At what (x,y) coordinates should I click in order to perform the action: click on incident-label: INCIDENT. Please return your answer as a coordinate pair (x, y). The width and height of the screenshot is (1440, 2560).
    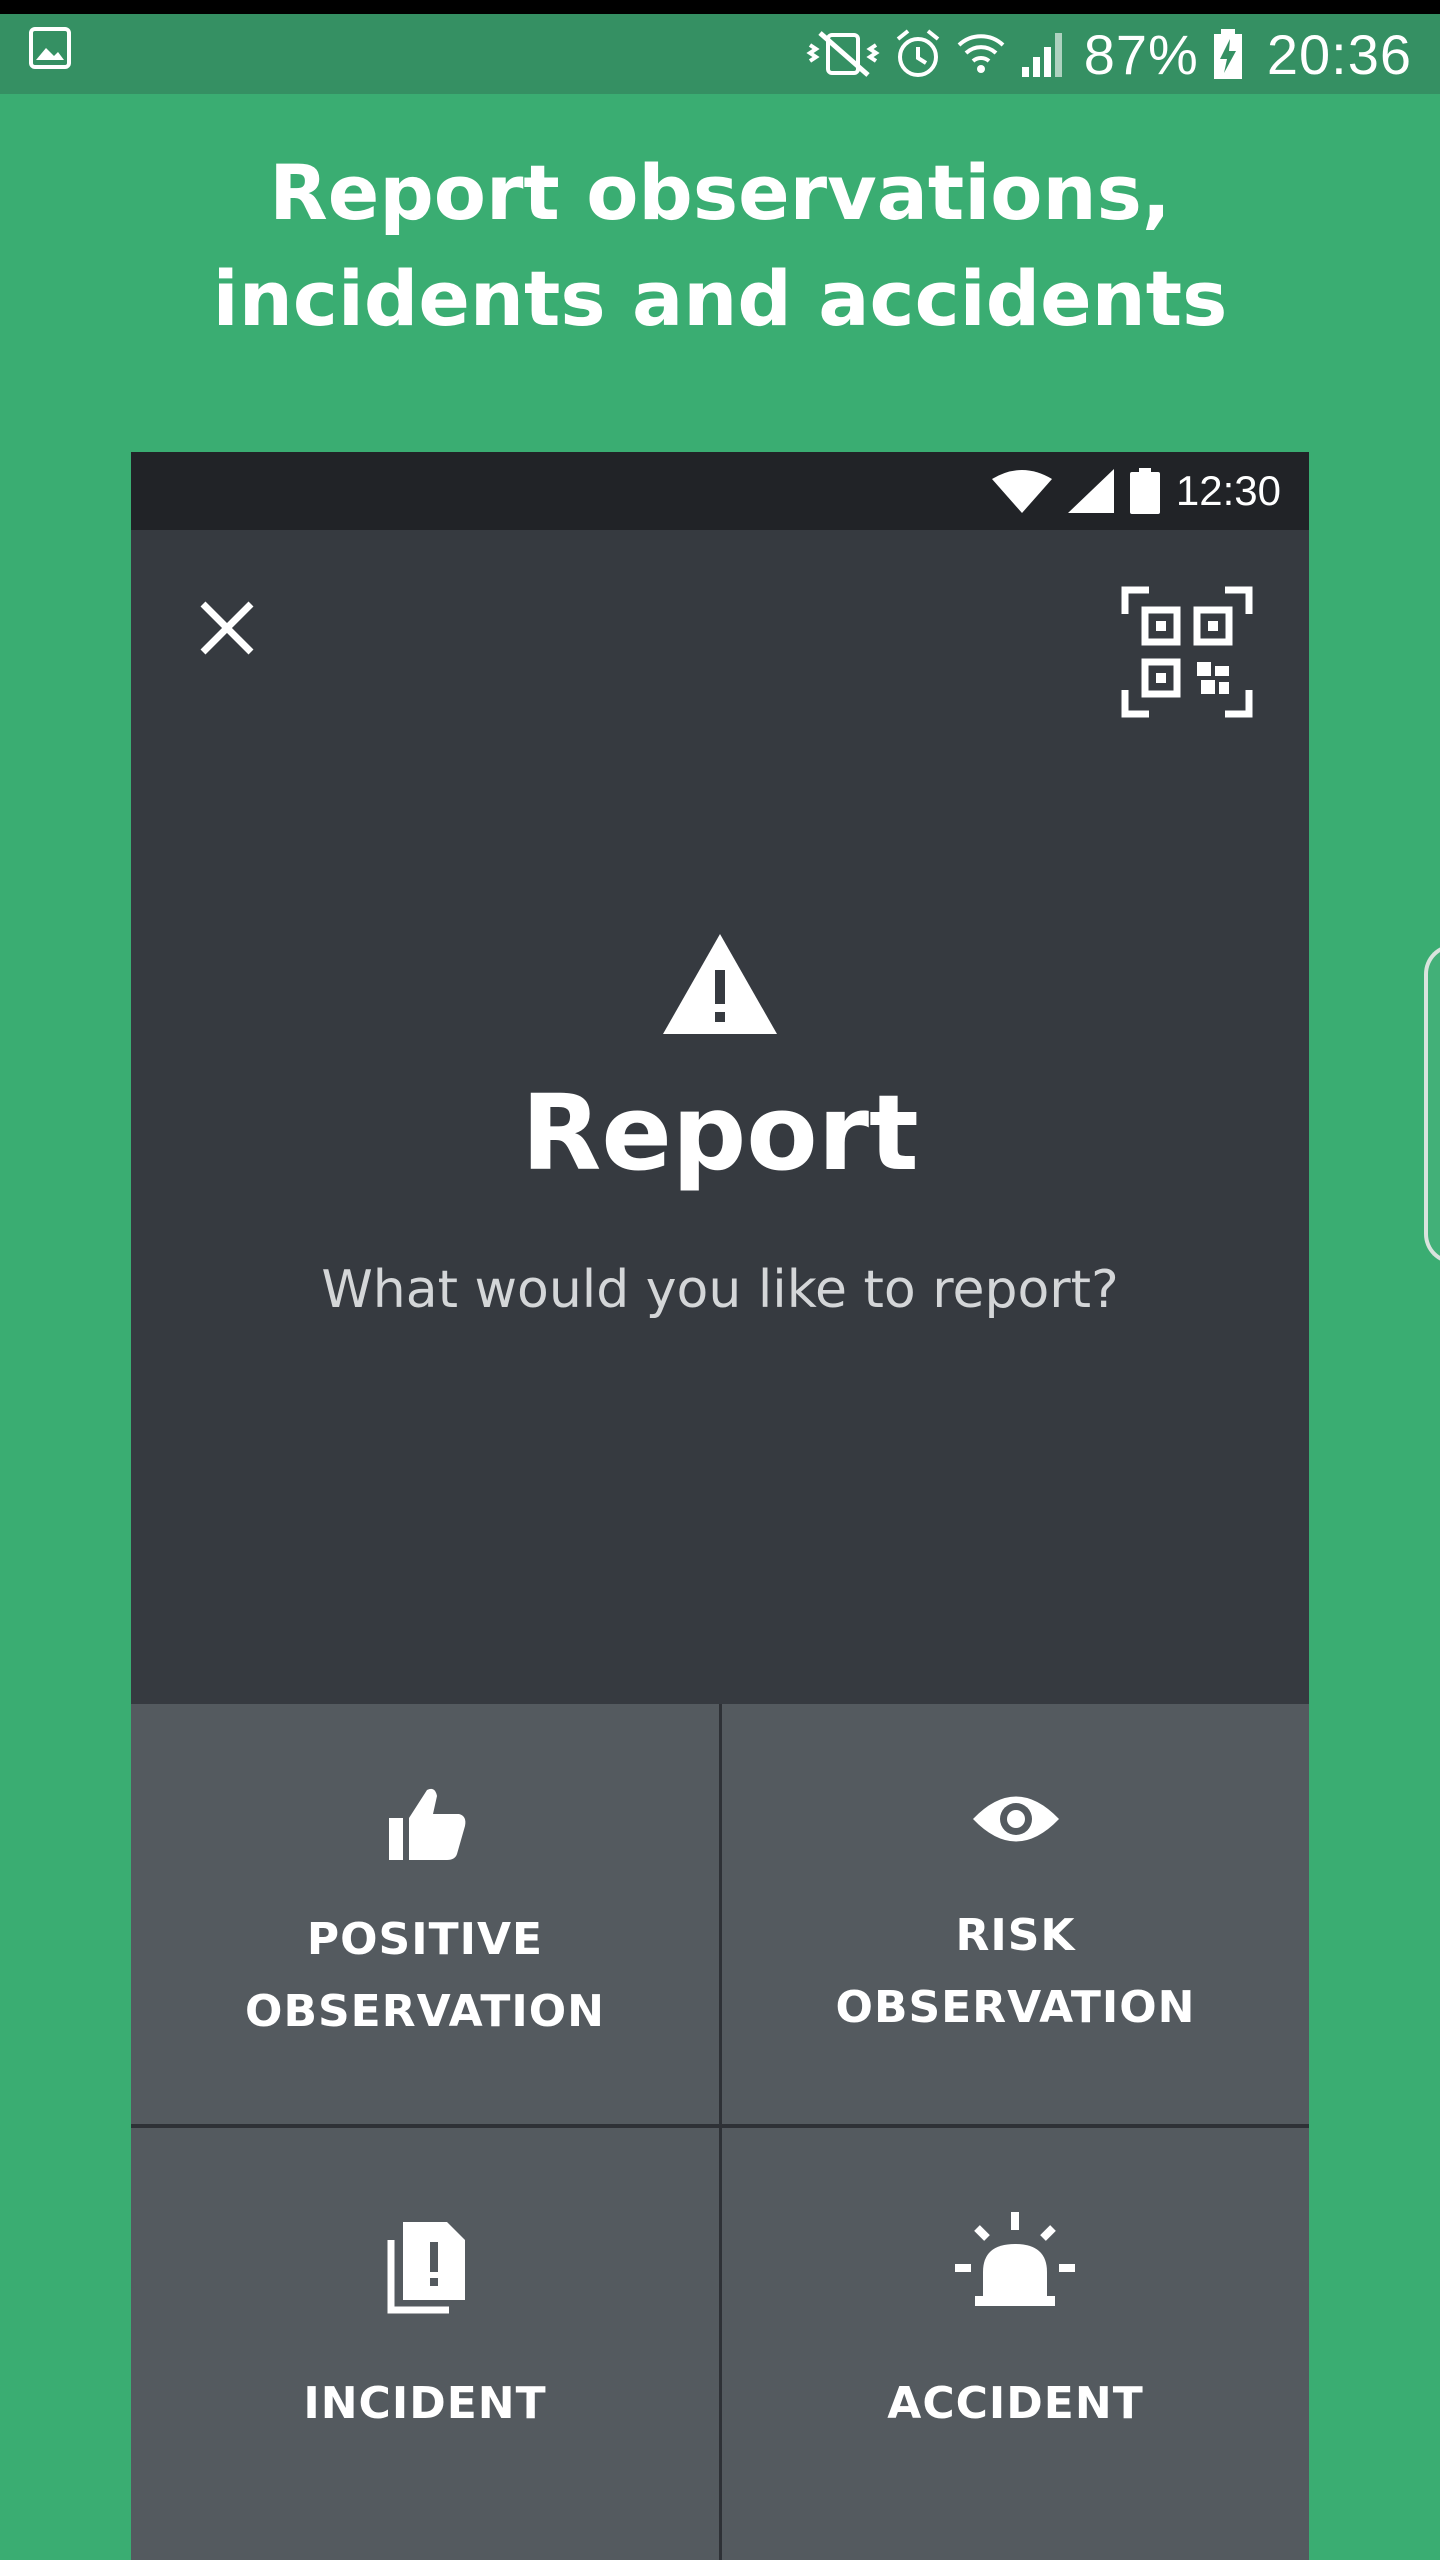
    Looking at the image, I should click on (425, 2403).